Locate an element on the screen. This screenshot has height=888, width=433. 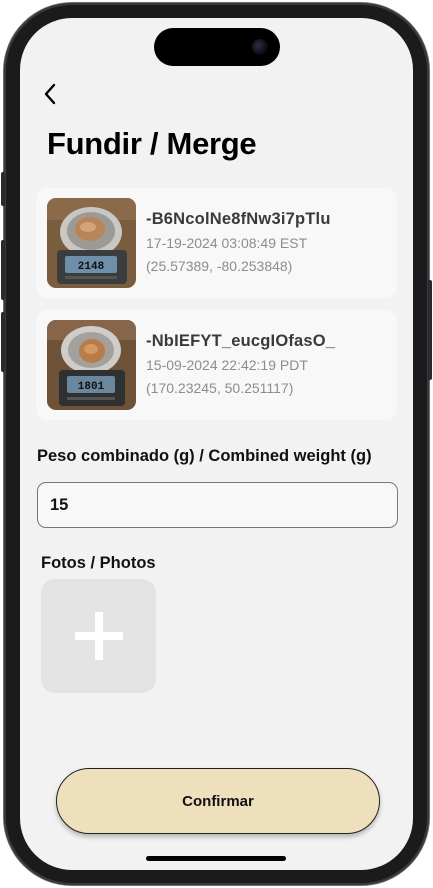
back-button is located at coordinates (50, 94).